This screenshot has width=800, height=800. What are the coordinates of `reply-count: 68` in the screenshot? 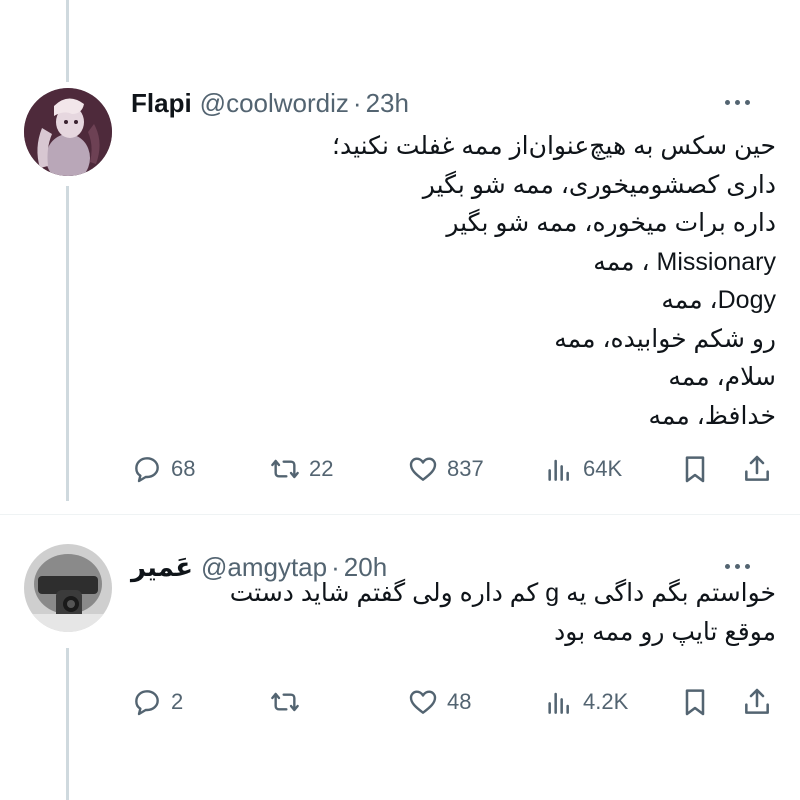 It's located at (183, 468).